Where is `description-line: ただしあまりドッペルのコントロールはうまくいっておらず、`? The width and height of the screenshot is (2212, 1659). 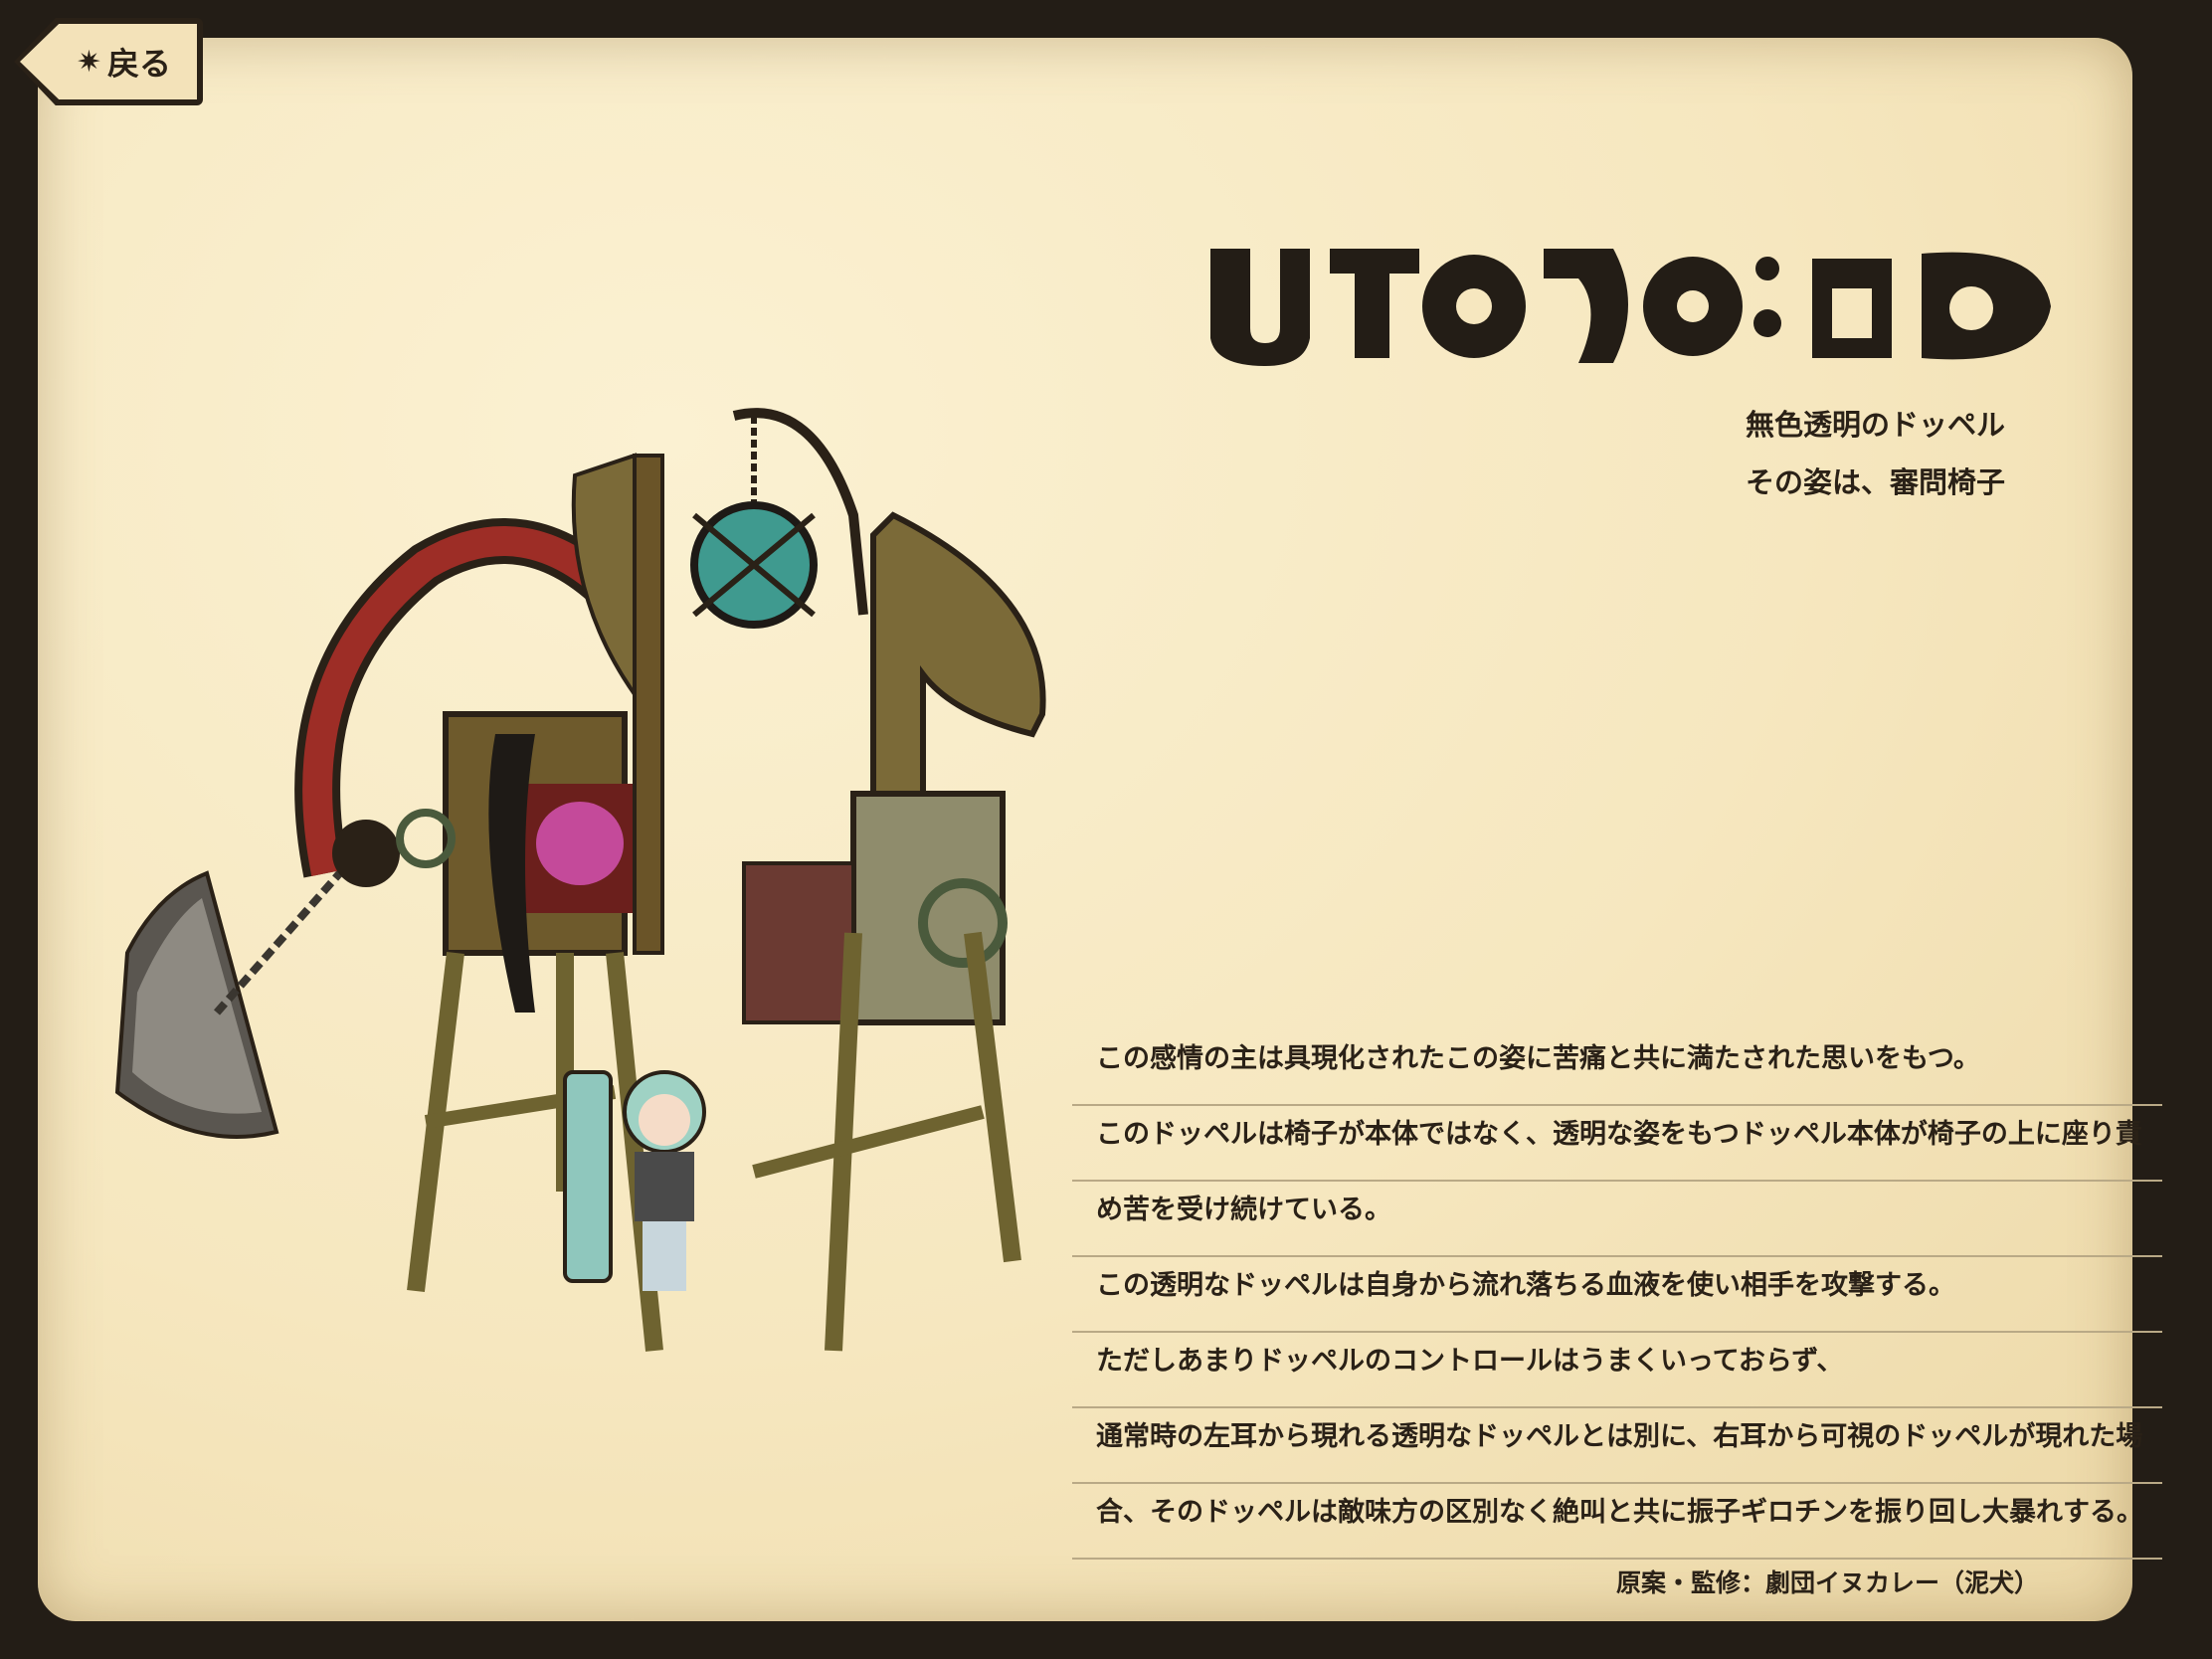 description-line: ただしあまりドッペルのコントロールはうまくいっておらず、 is located at coordinates (1617, 1370).